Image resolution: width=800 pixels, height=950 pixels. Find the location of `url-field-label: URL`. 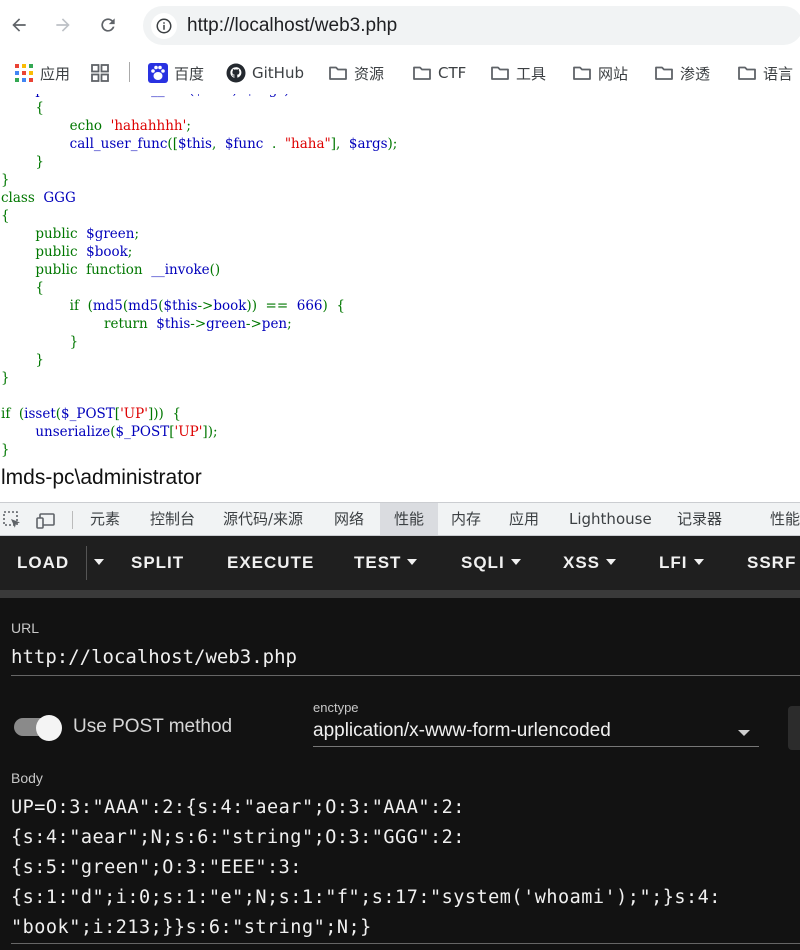

url-field-label: URL is located at coordinates (25, 628).